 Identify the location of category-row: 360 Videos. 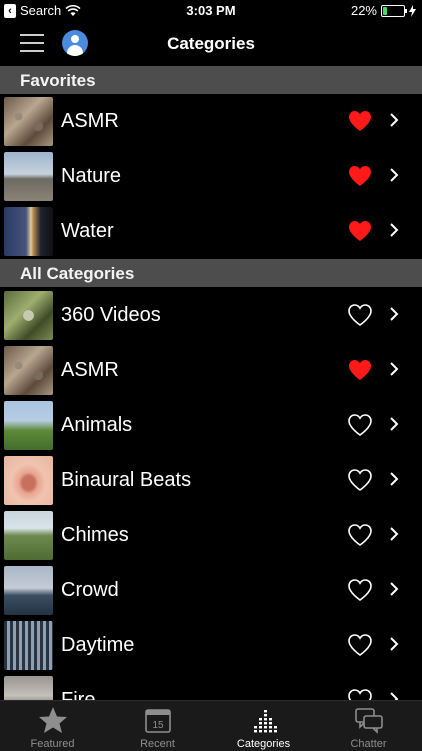
(211, 315).